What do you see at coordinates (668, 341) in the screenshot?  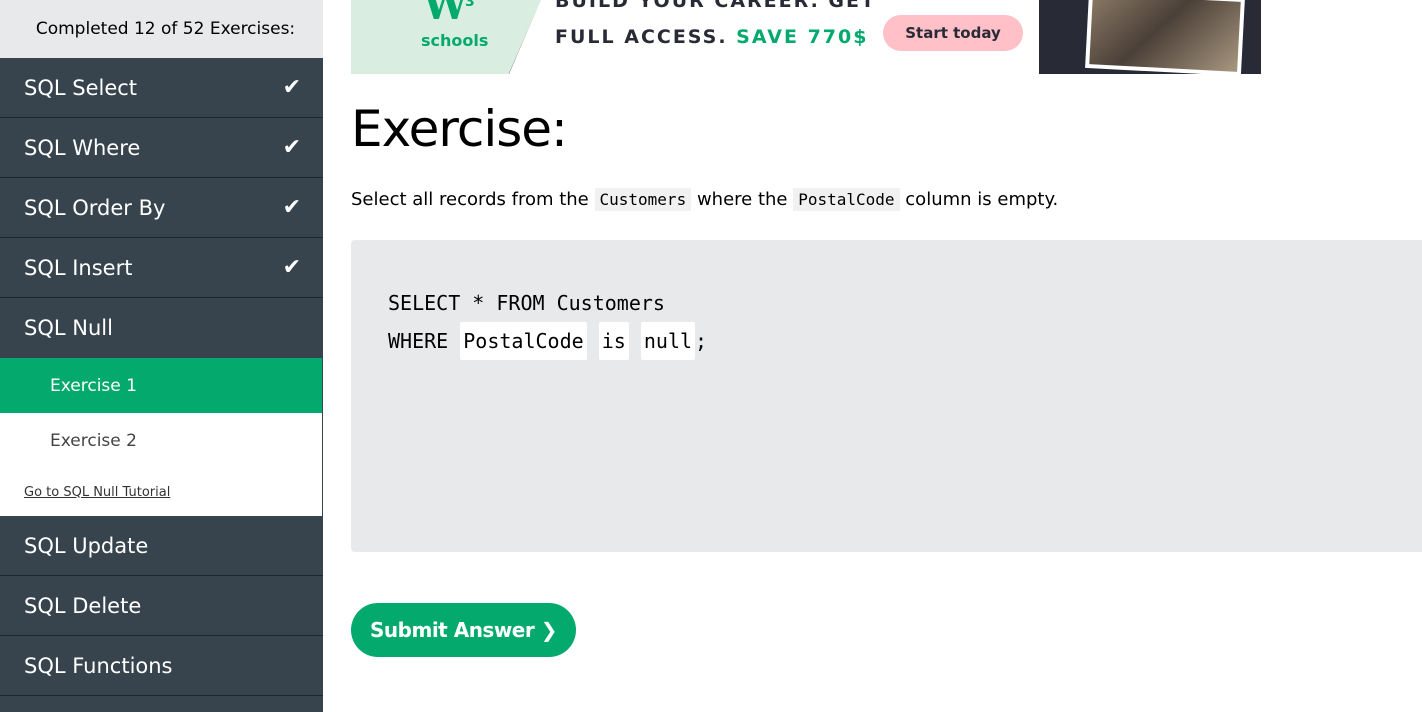 I see `answer-input-3: null` at bounding box center [668, 341].